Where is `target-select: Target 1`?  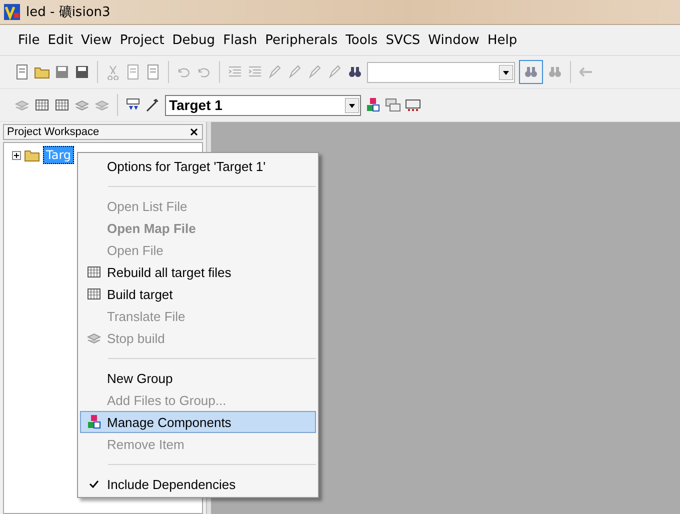
target-select: Target 1 is located at coordinates (263, 105).